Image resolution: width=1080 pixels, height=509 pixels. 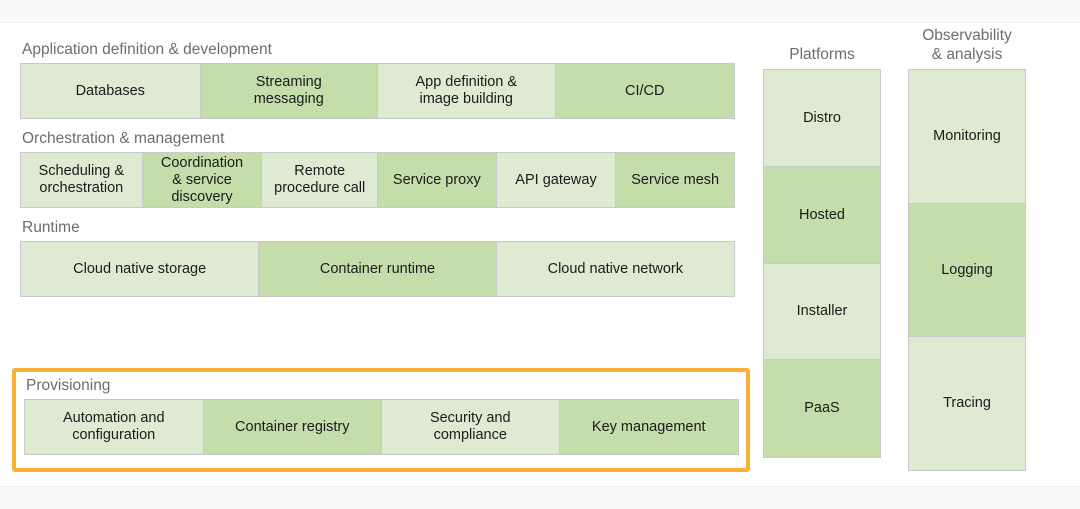 What do you see at coordinates (114, 427) in the screenshot?
I see `cell-automation-and-configuration: Automation and configuration` at bounding box center [114, 427].